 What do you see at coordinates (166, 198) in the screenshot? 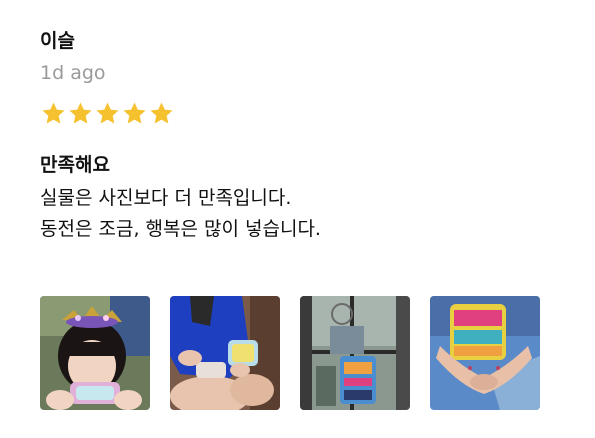
I see `review-body-line-1: 실물은 사진보다 더 만족입니다.` at bounding box center [166, 198].